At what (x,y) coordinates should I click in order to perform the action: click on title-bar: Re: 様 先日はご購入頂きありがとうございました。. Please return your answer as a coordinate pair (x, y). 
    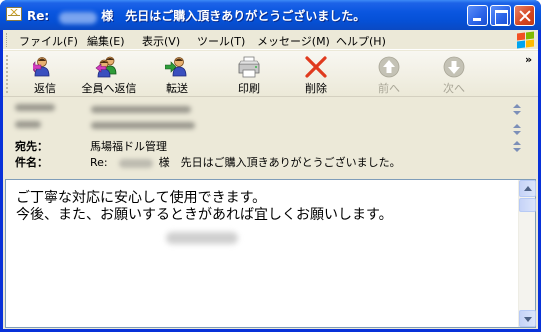
    Looking at the image, I should click on (270, 15).